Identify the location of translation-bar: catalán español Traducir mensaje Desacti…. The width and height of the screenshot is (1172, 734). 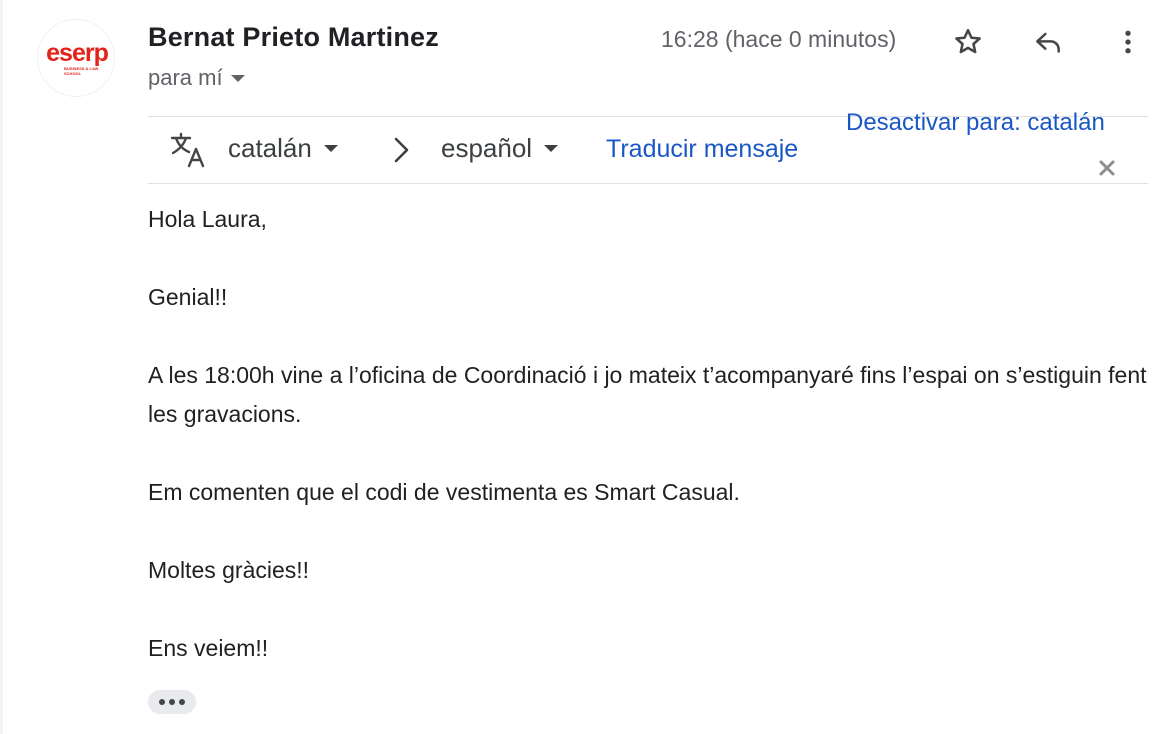
(648, 146).